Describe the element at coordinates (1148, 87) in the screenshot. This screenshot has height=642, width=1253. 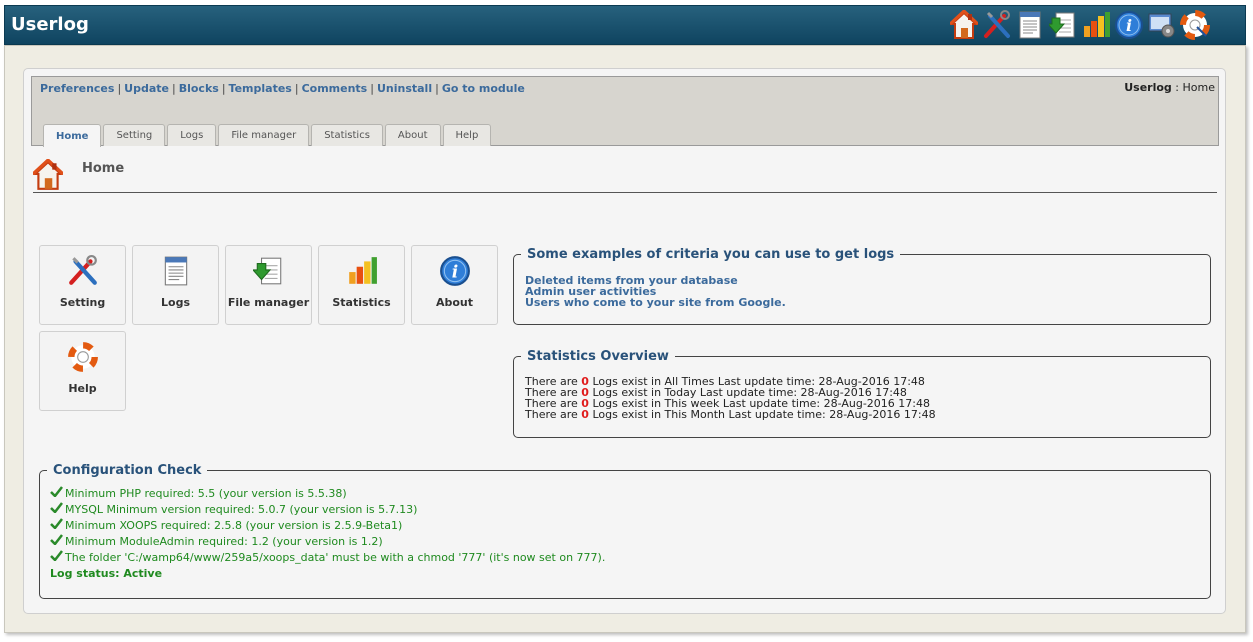
I see `breadcrumb-module: Userlog` at that location.